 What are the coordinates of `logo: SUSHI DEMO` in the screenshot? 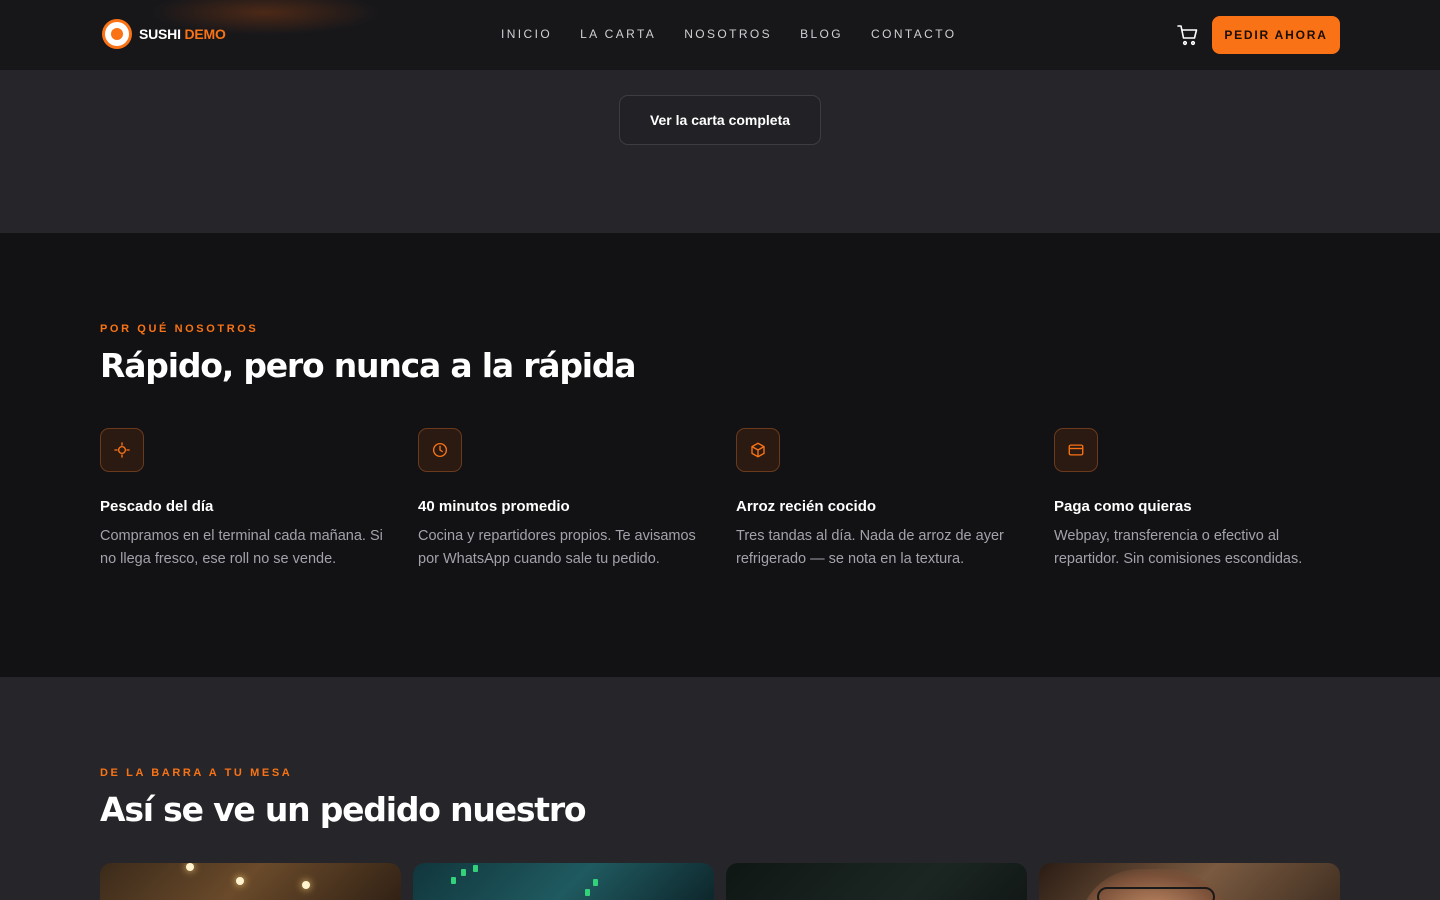 It's located at (164, 34).